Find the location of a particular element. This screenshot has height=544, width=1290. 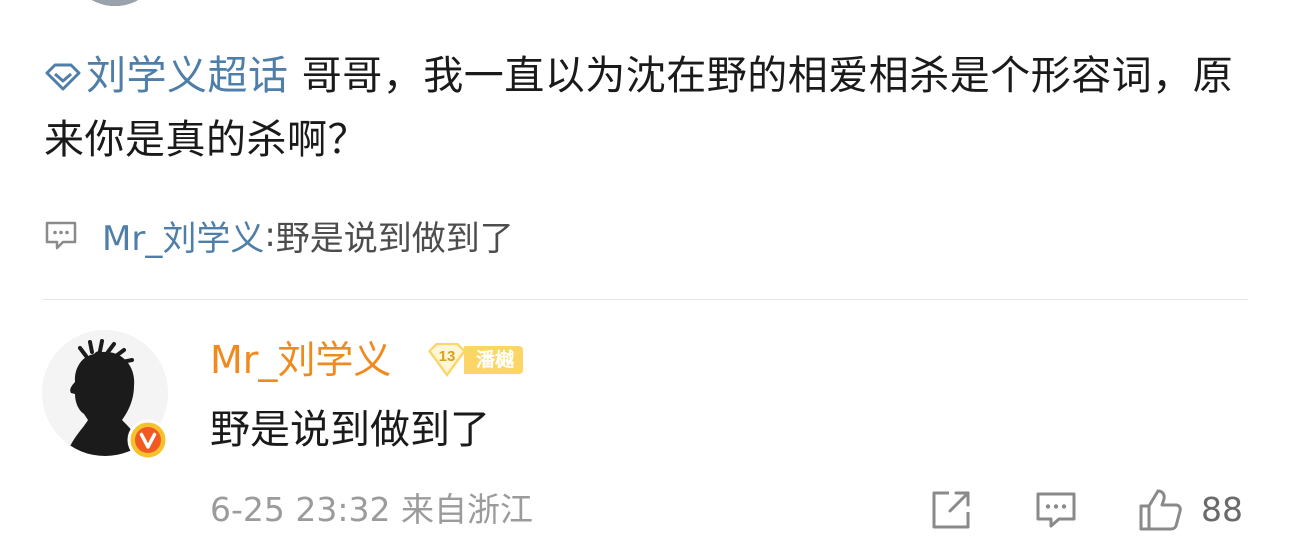

comment-button is located at coordinates (1056, 510).